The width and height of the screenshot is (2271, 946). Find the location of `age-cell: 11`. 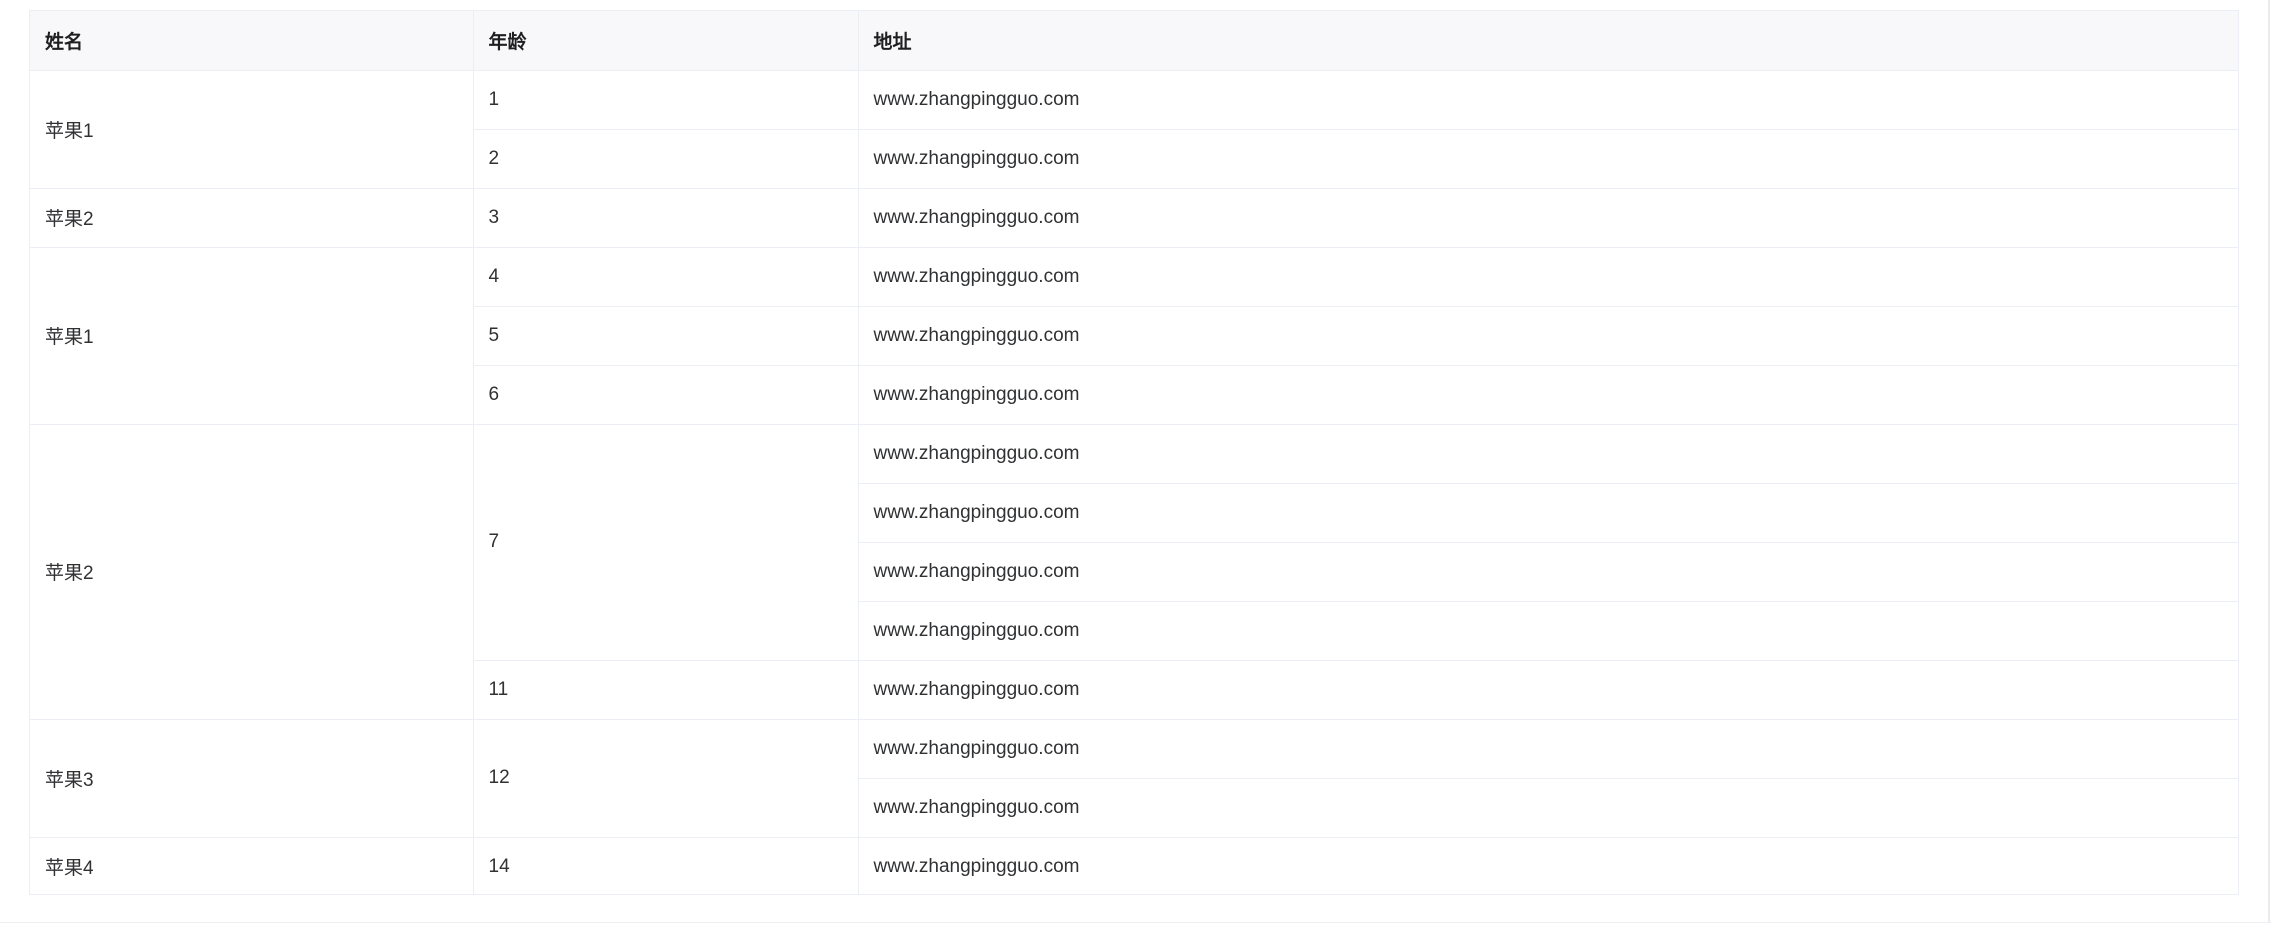

age-cell: 11 is located at coordinates (666, 690).